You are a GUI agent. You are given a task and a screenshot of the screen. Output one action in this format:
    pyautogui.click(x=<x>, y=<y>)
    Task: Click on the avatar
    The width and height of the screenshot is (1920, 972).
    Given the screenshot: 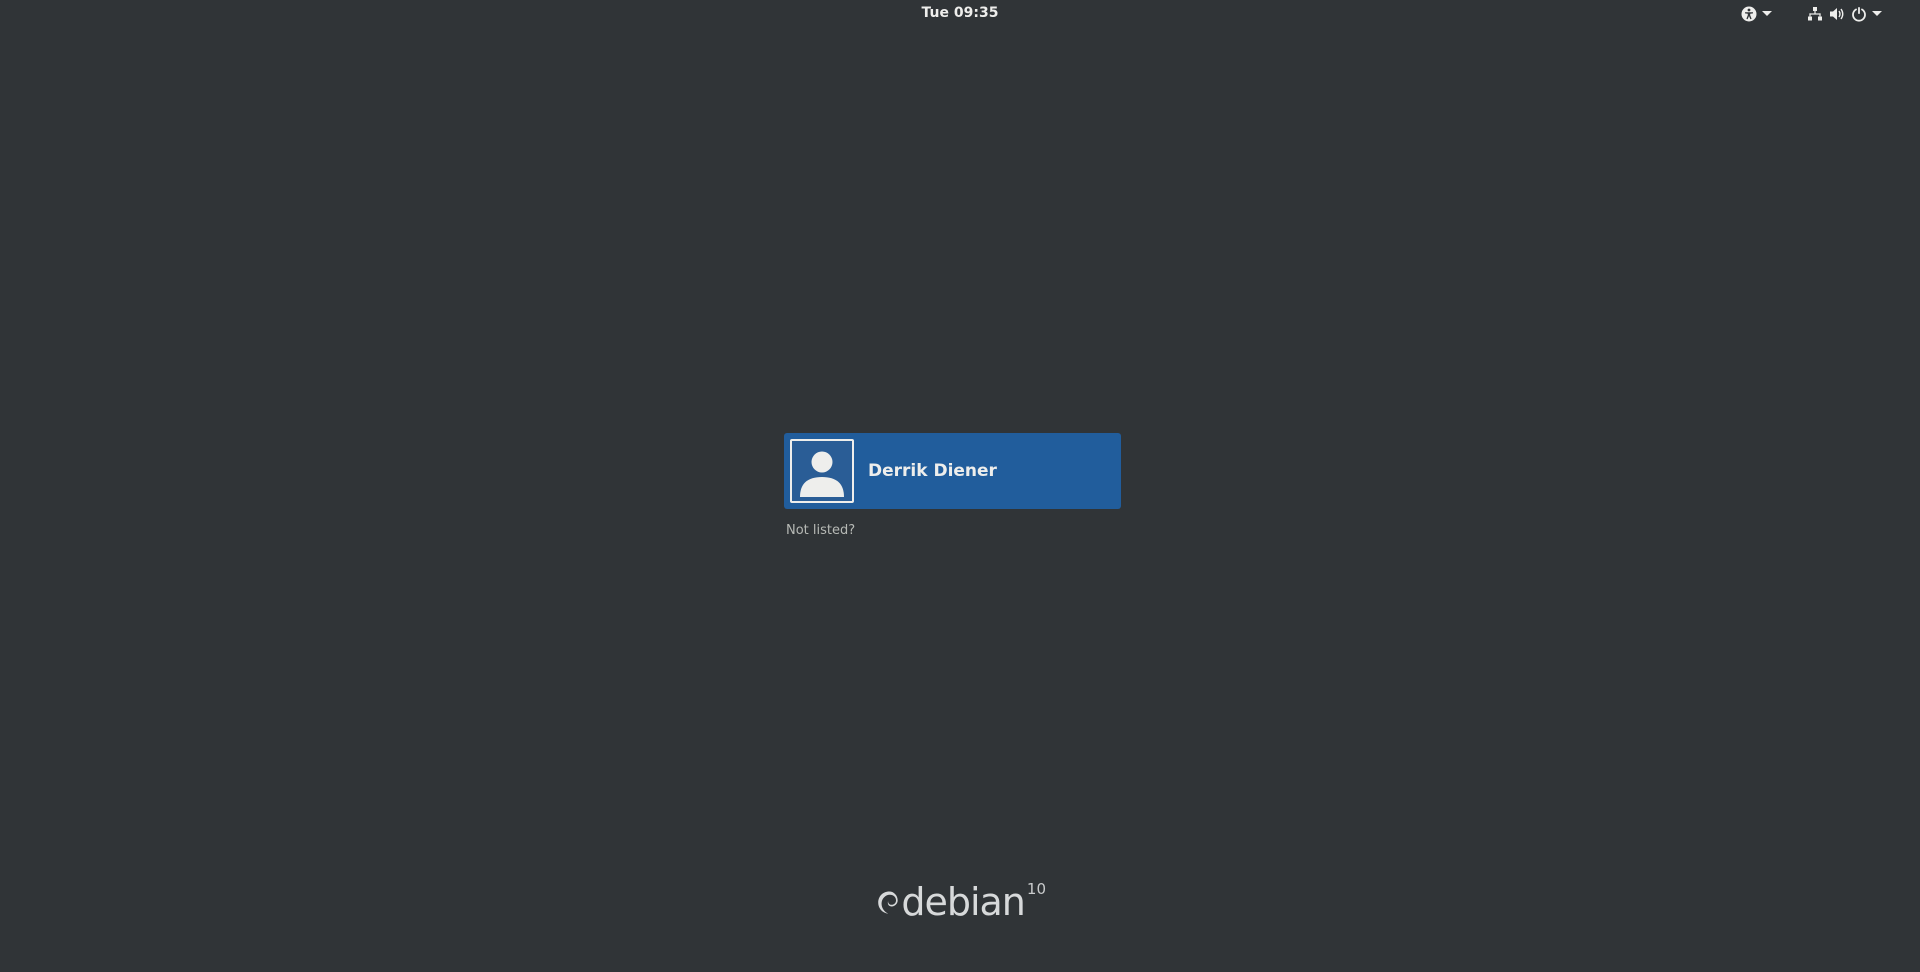 What is the action you would take?
    pyautogui.click(x=822, y=471)
    